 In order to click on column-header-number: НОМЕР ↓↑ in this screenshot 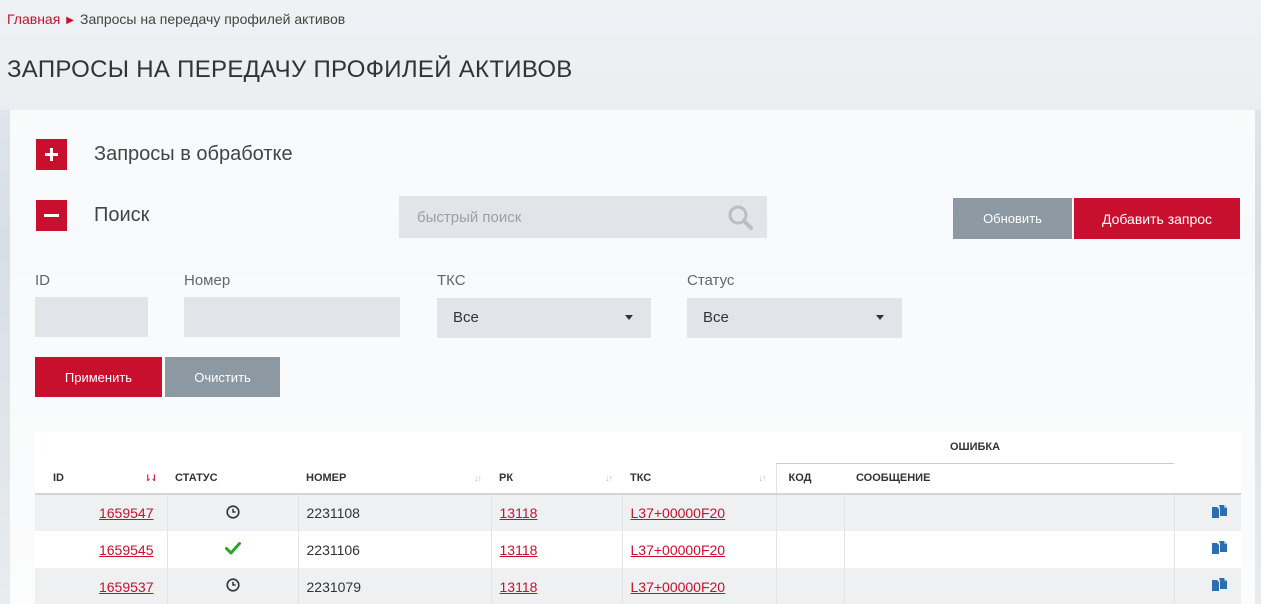, I will do `click(394, 478)`.